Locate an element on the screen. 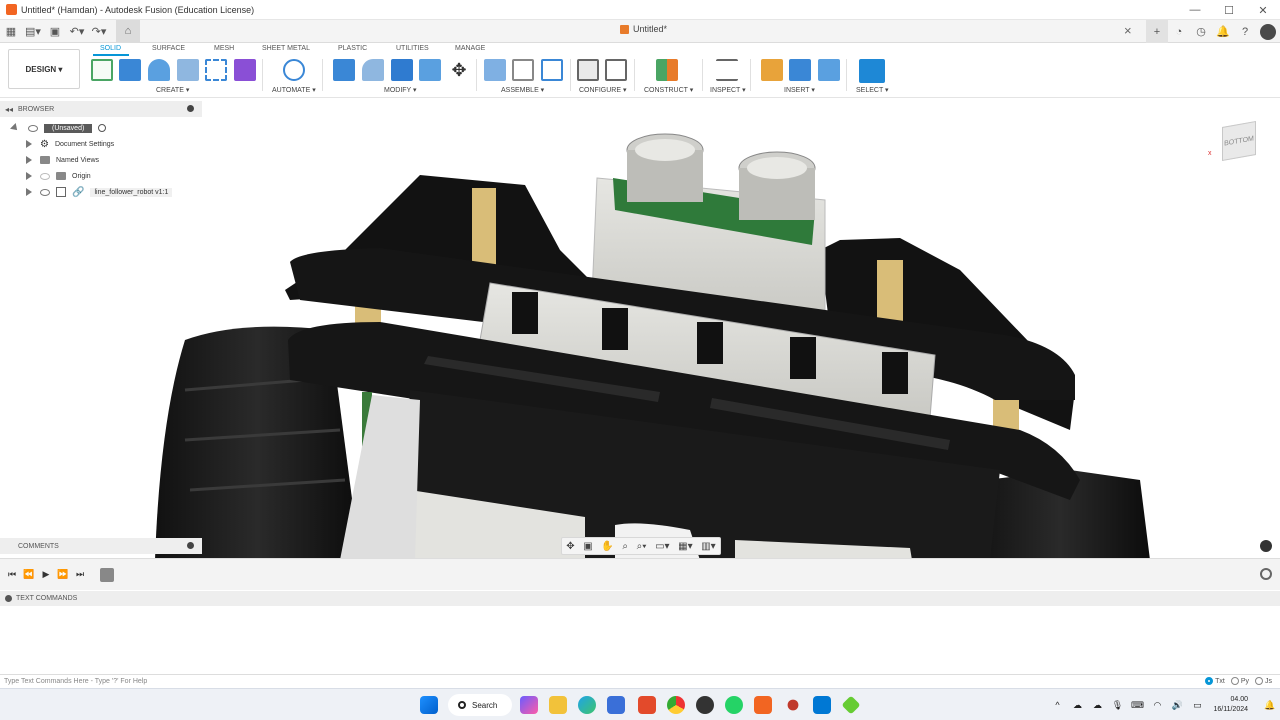 The width and height of the screenshot is (1280, 720). collapse-browser-icon: ◂◂ is located at coordinates (9, 109).